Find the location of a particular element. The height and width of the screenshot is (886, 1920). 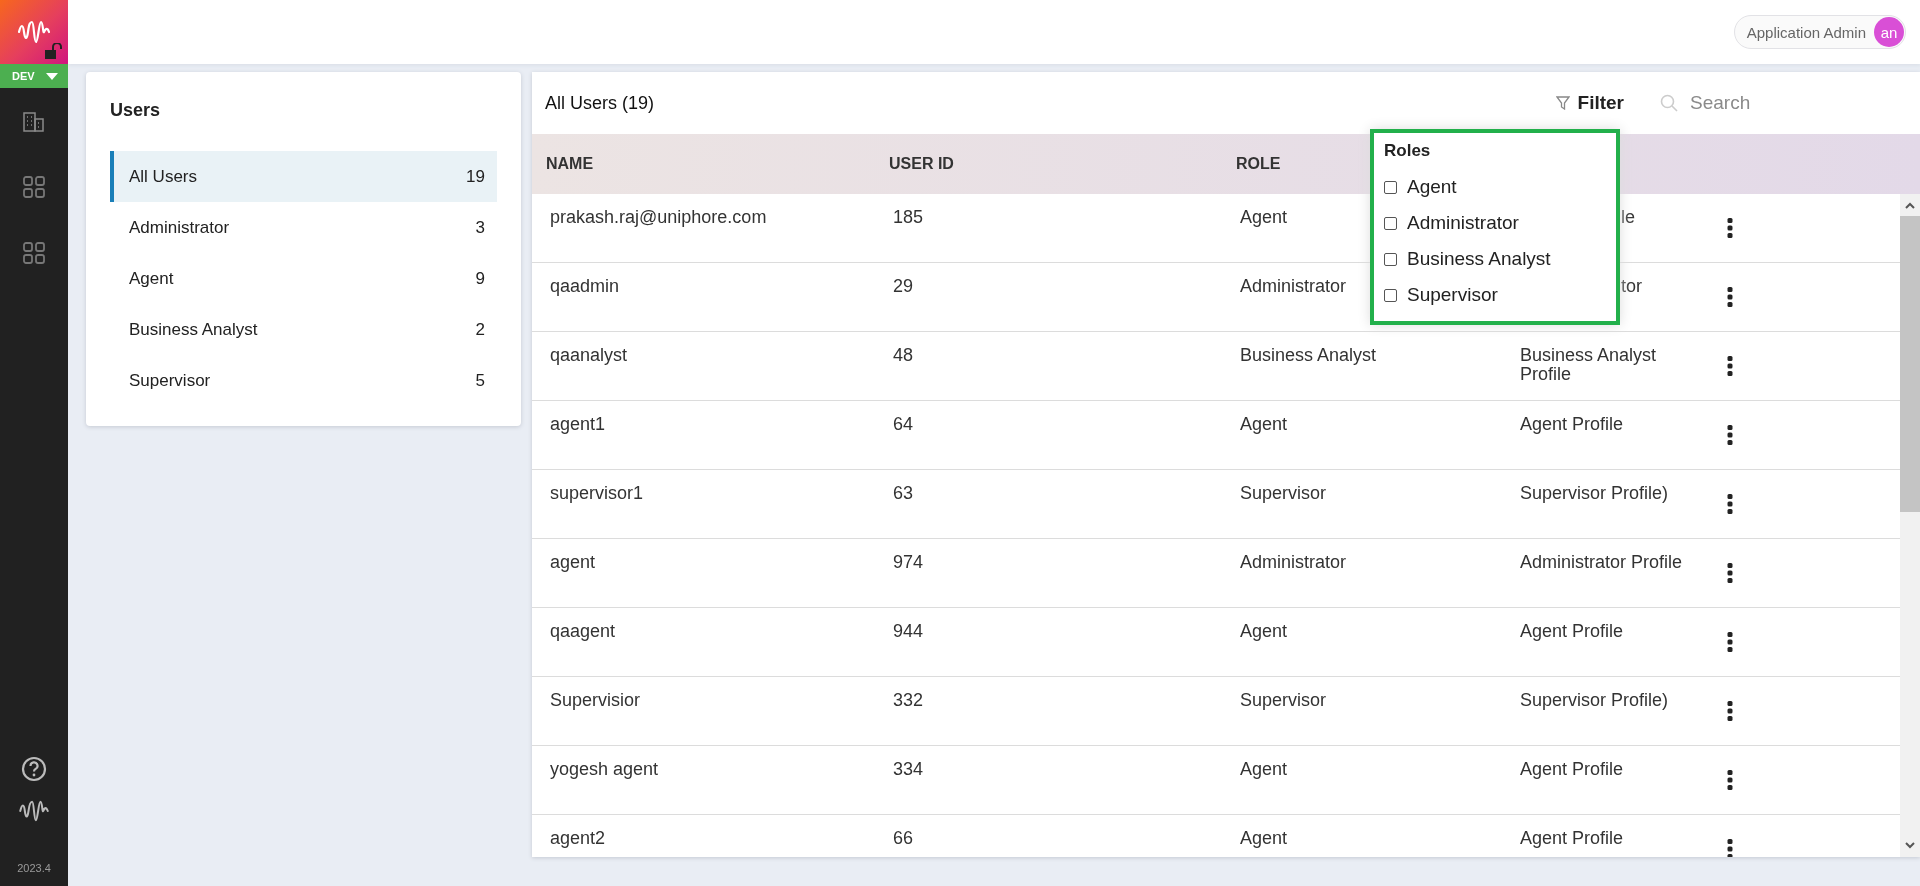

role-label: Business Analyst is located at coordinates (193, 329).